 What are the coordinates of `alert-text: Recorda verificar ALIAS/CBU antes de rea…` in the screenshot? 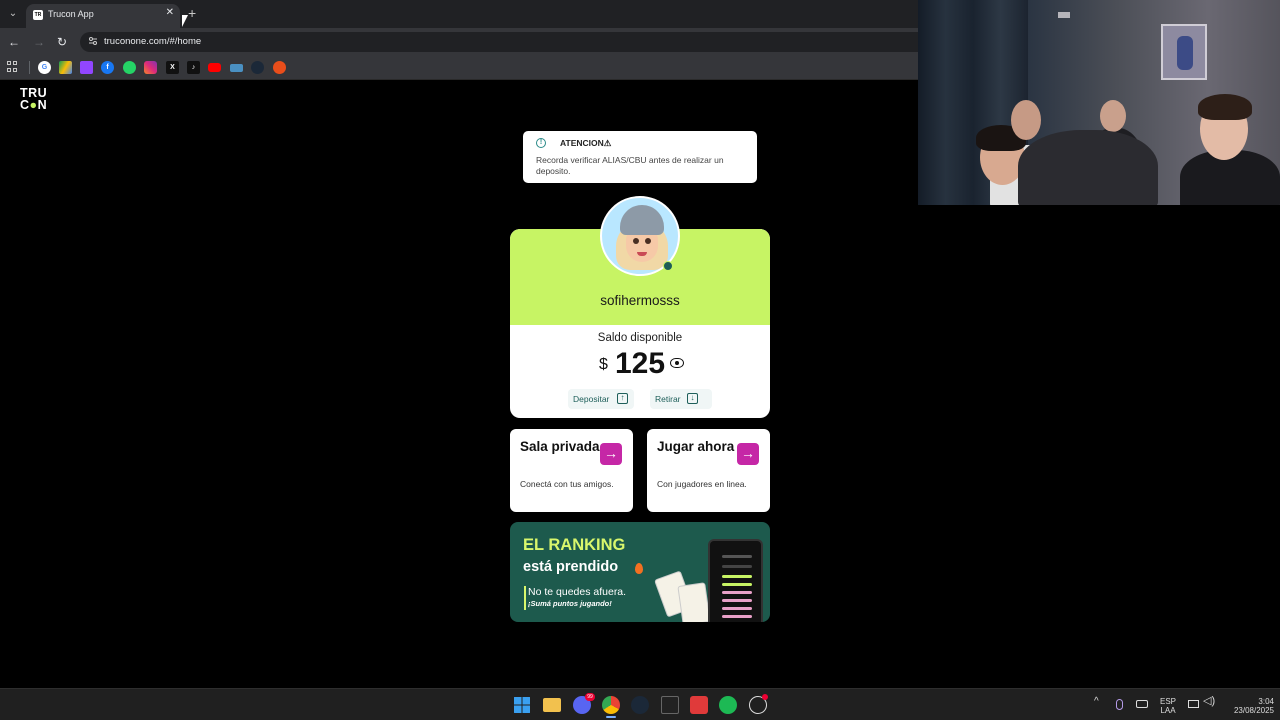 It's located at (630, 165).